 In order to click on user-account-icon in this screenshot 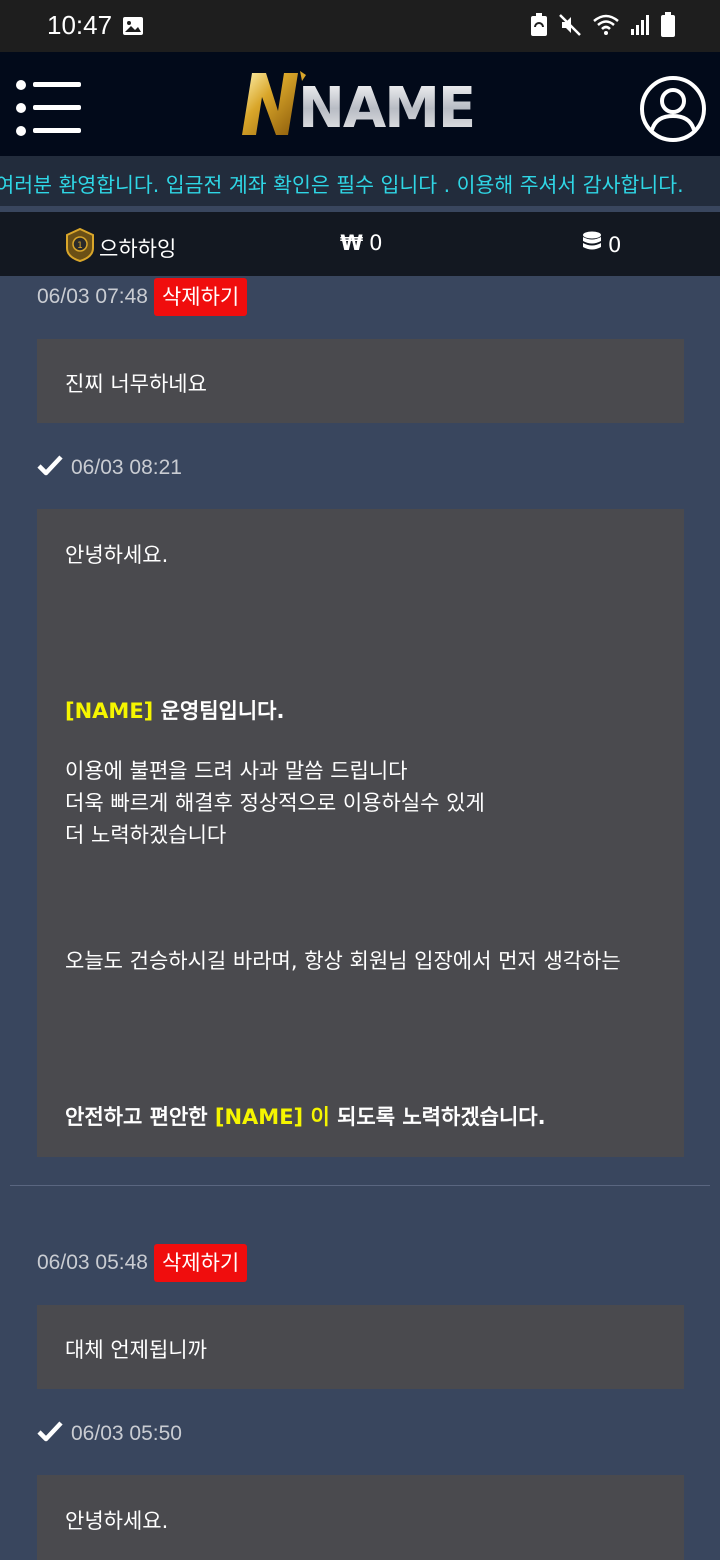, I will do `click(673, 109)`.